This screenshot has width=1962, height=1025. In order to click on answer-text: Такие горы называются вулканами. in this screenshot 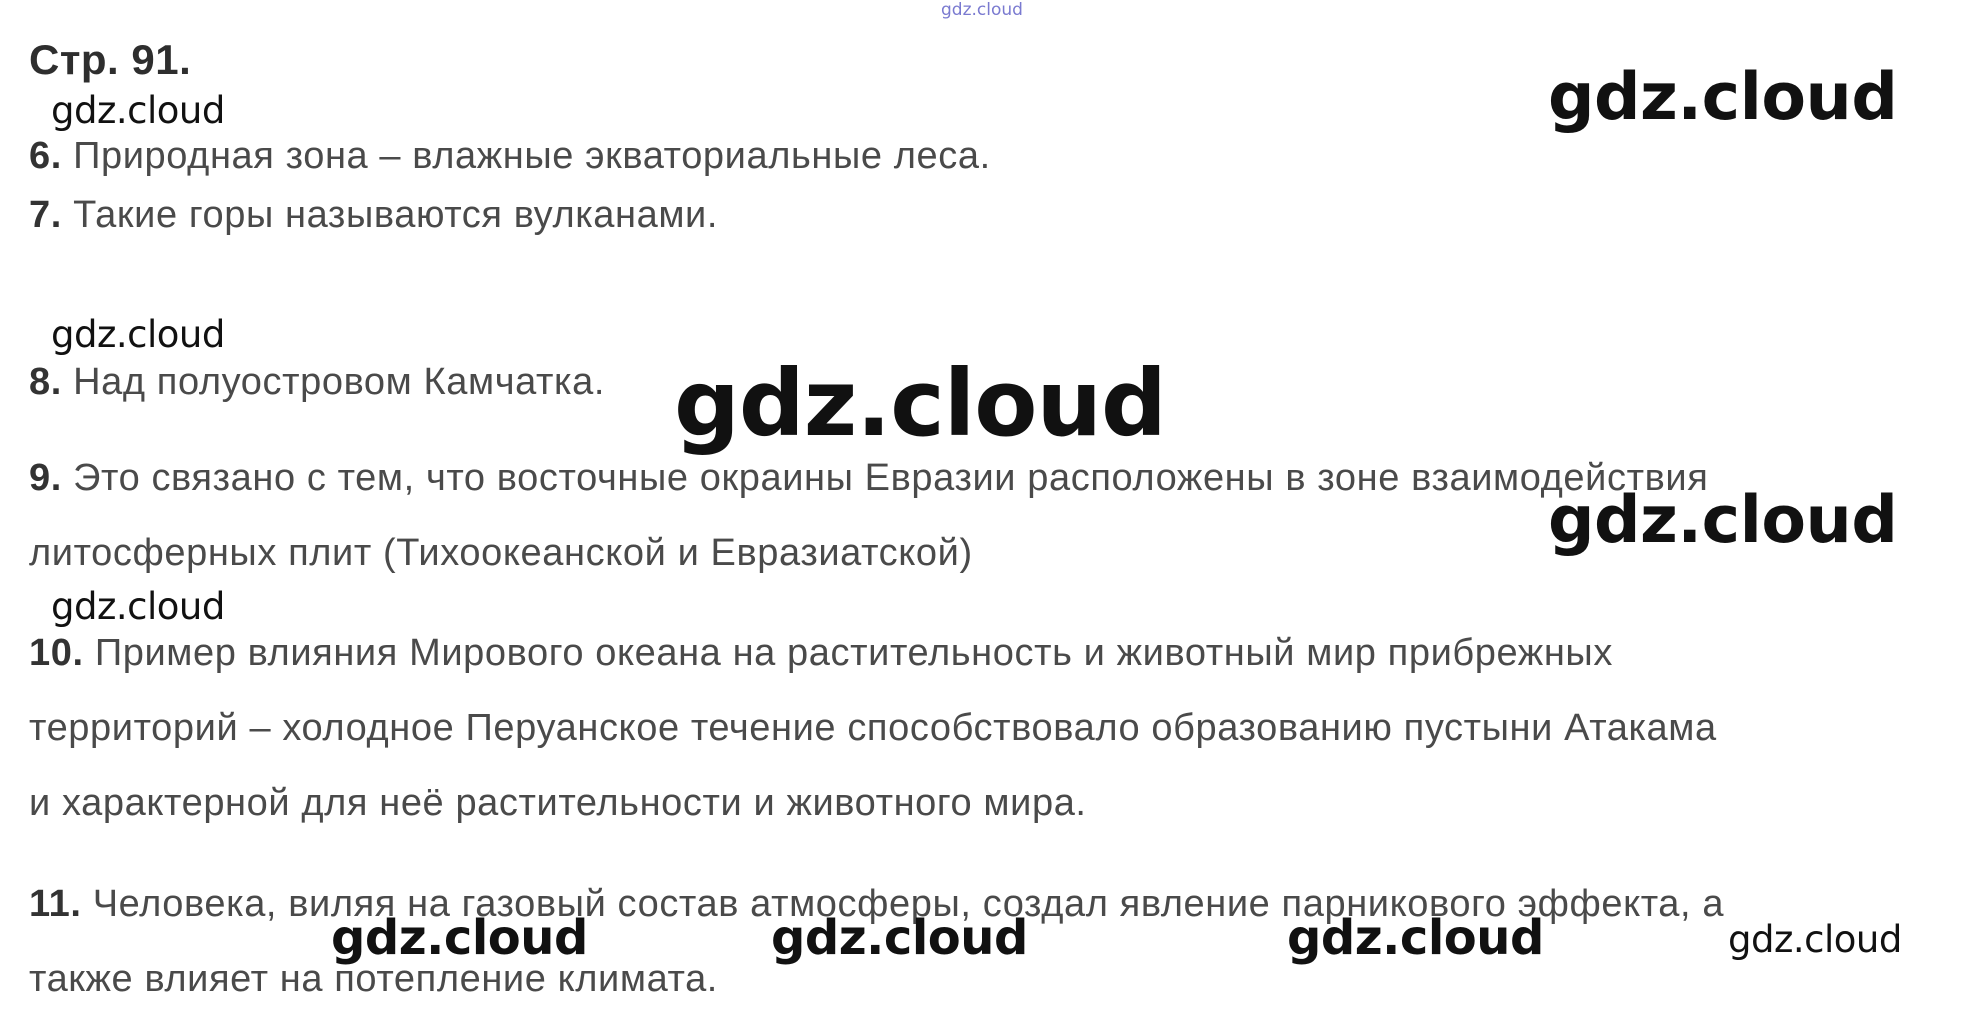, I will do `click(396, 215)`.